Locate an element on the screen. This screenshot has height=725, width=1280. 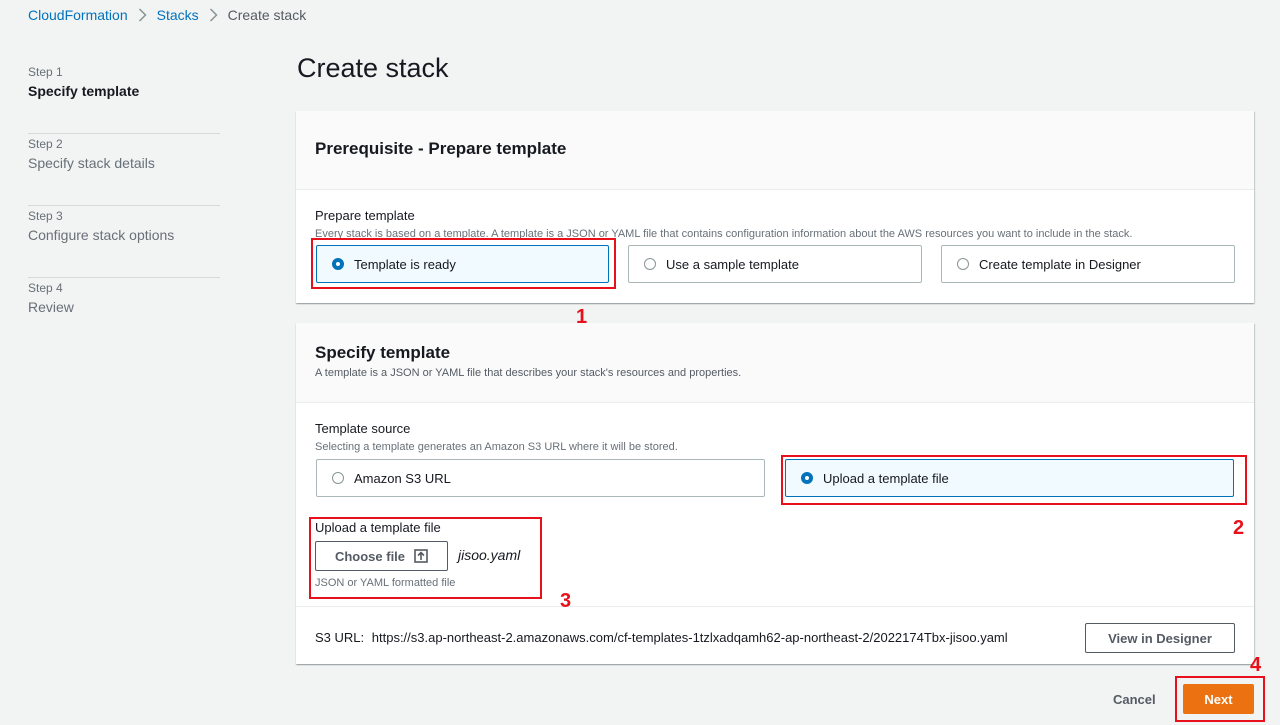
step-label: Specify template is located at coordinates (84, 91).